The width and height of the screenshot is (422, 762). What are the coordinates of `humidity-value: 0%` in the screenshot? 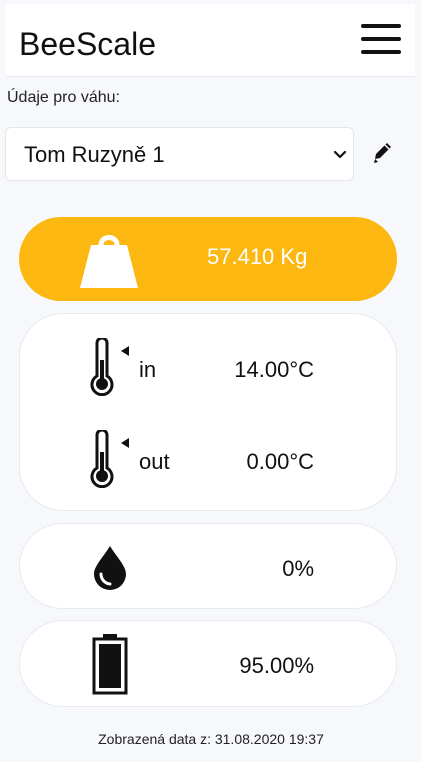 It's located at (298, 568).